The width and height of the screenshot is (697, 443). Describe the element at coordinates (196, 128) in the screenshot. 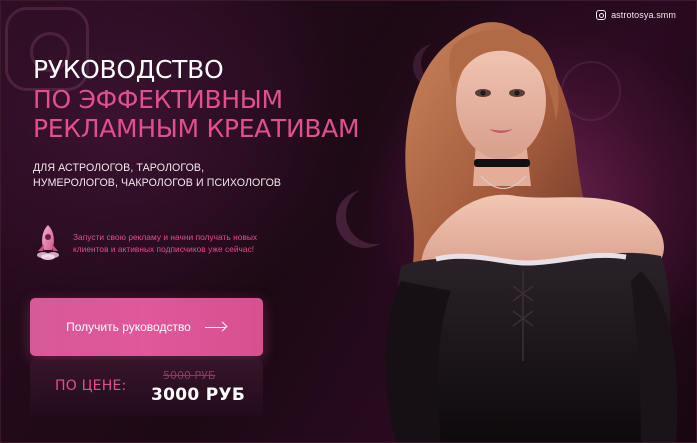

I see `headline-line-3: РЕКЛАМНЫМ КРЕАТИВАМ` at that location.